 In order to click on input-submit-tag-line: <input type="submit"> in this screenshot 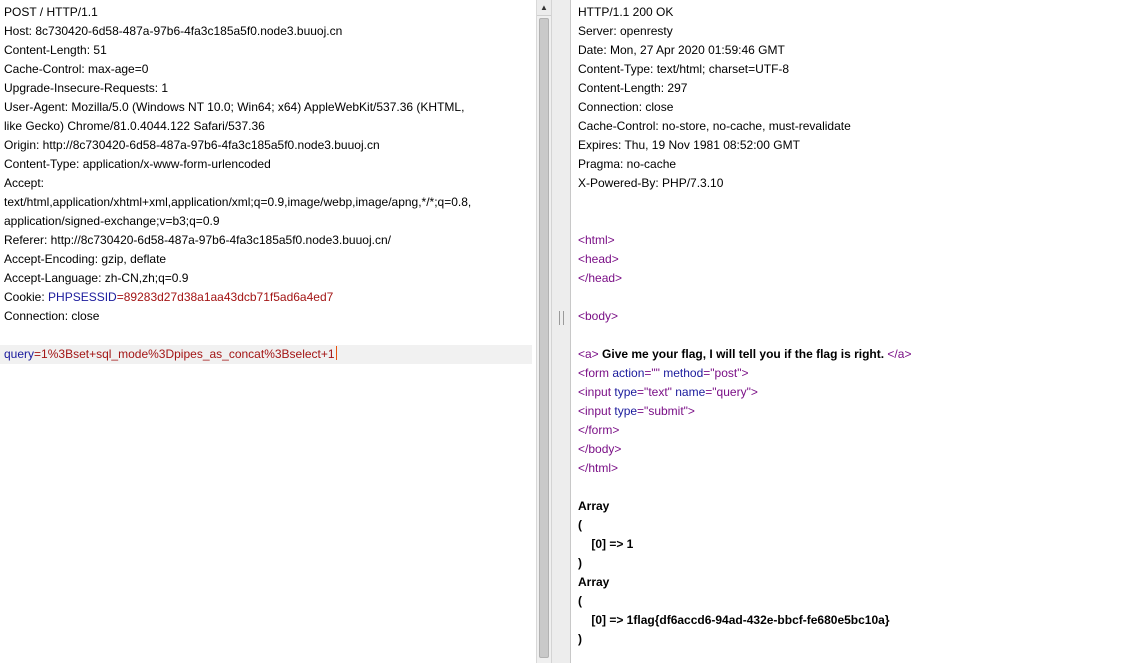, I will do `click(854, 411)`.